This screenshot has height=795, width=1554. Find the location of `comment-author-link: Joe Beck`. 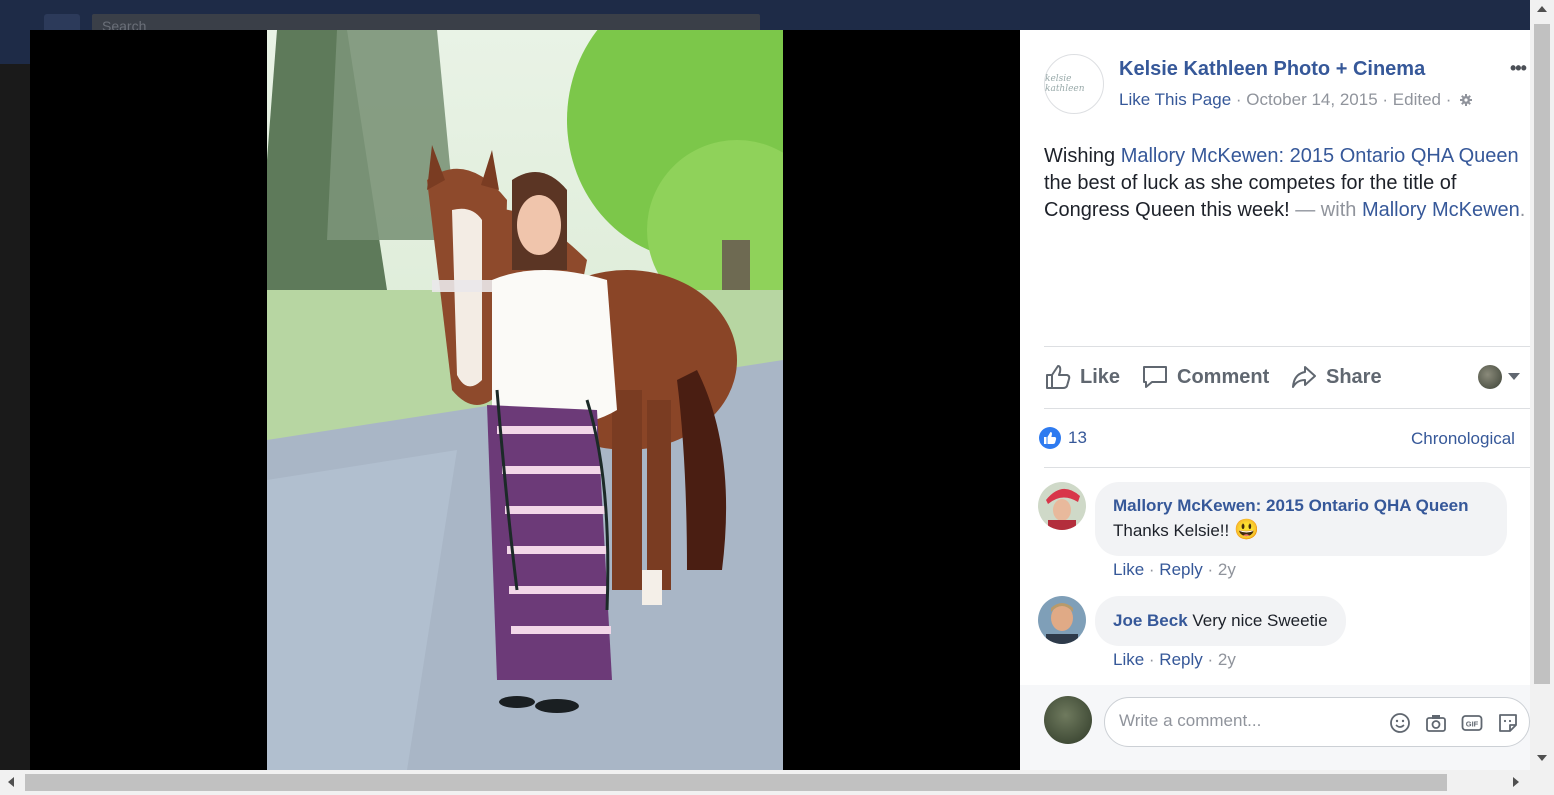

comment-author-link: Joe Beck is located at coordinates (1150, 620).